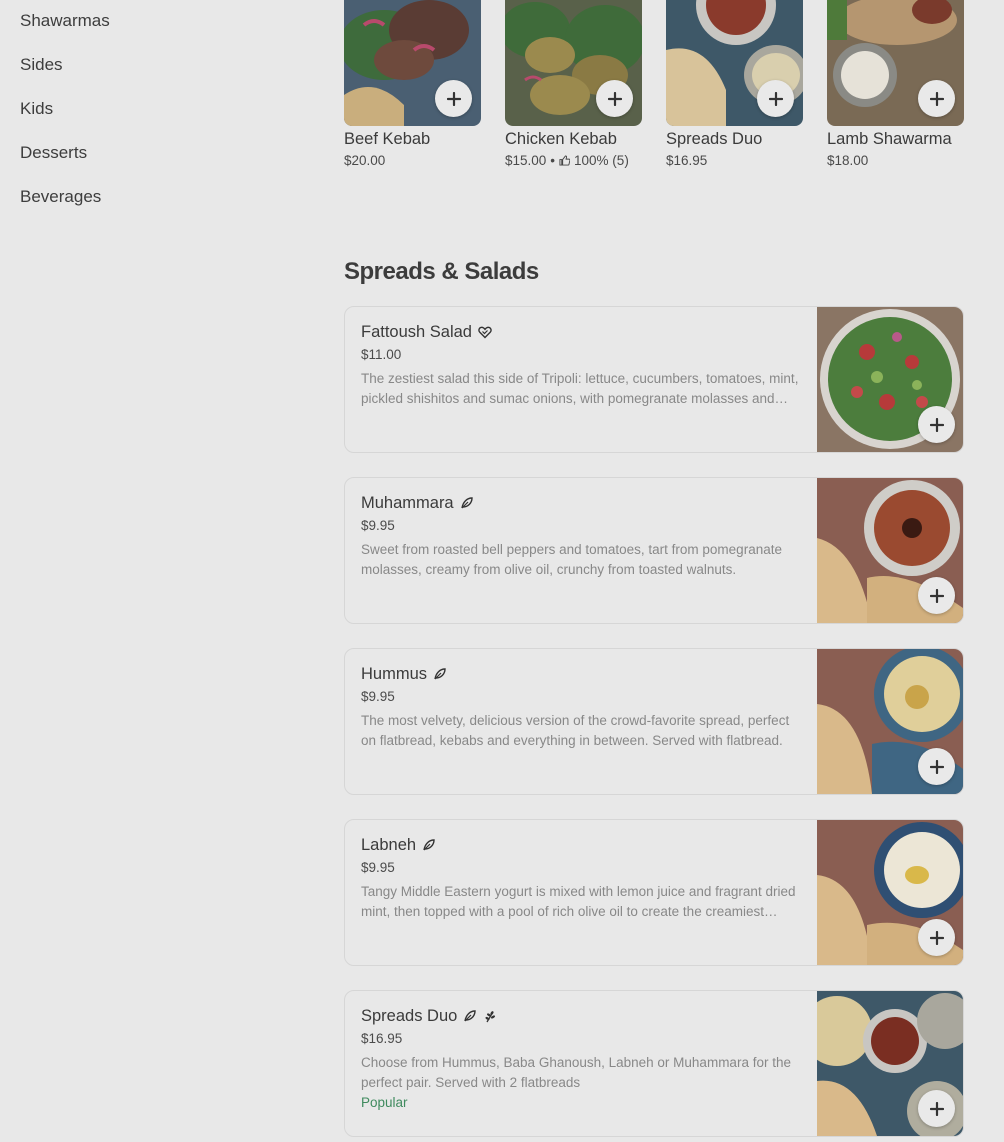 The height and width of the screenshot is (1142, 1004). Describe the element at coordinates (389, 844) in the screenshot. I see `item-name: Labneh` at that location.